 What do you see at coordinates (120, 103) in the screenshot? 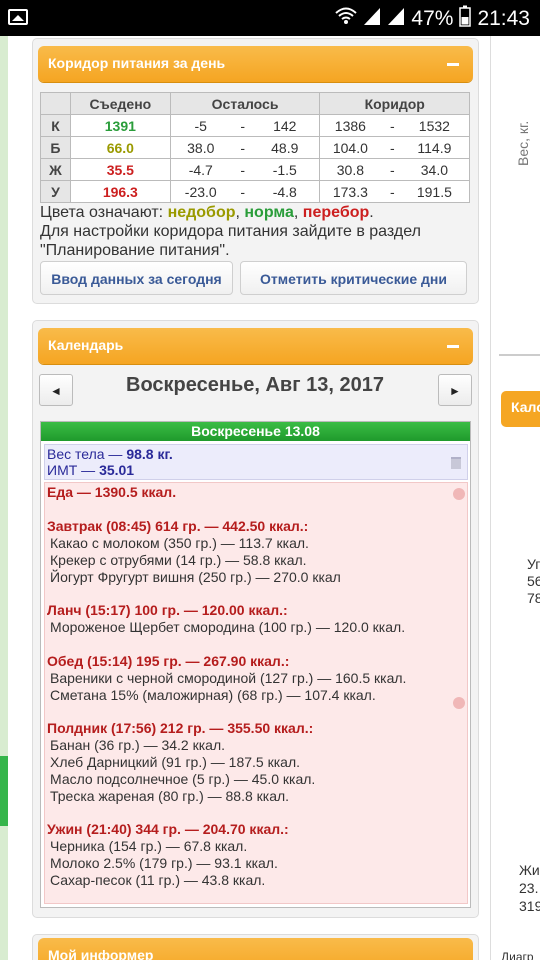
I see `header-eaten: Съедено` at bounding box center [120, 103].